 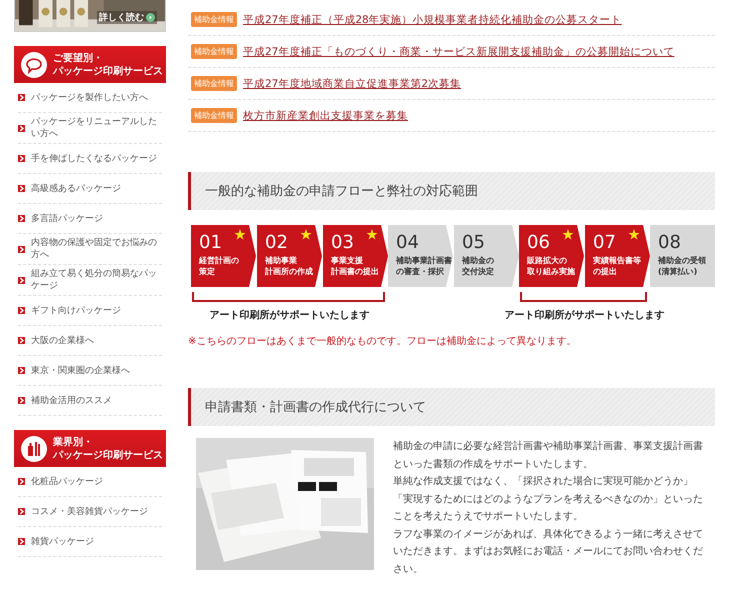 What do you see at coordinates (548, 456) in the screenshot?
I see `body-text: 補助金の申請に必要な経営計画書や補助事業計画書、事業支援計画書といった書類の作成をサポートいたします。` at bounding box center [548, 456].